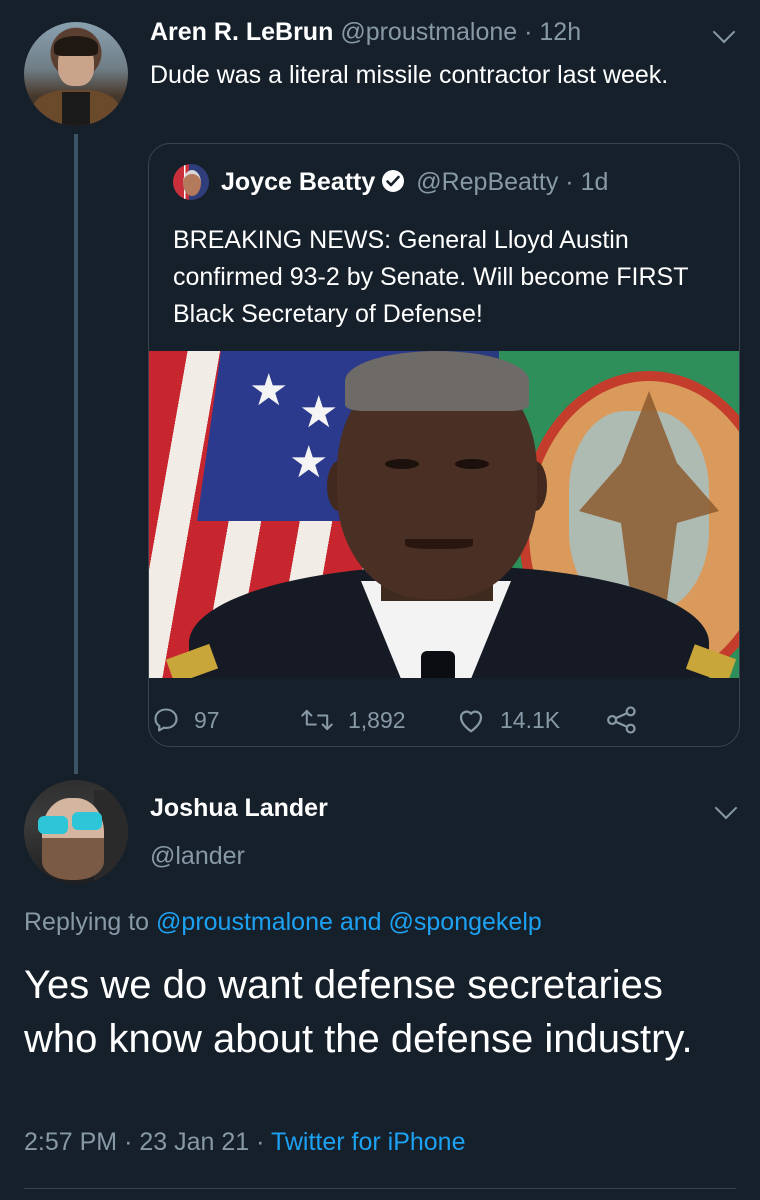 The image size is (760, 1200). I want to click on avatar-aren, so click(76, 74).